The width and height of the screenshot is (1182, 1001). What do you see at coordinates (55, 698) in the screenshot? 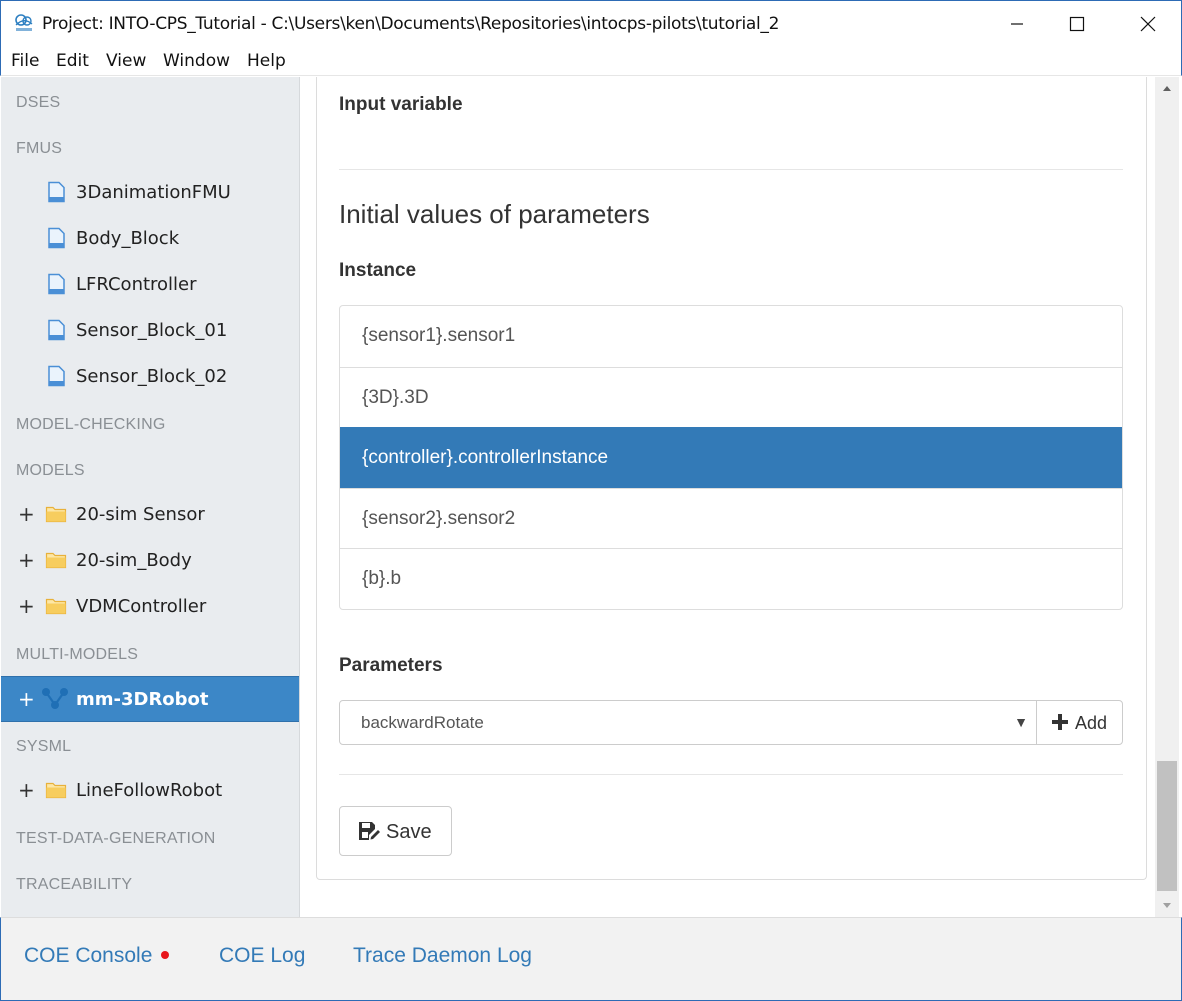
I see `multi-model-icon` at bounding box center [55, 698].